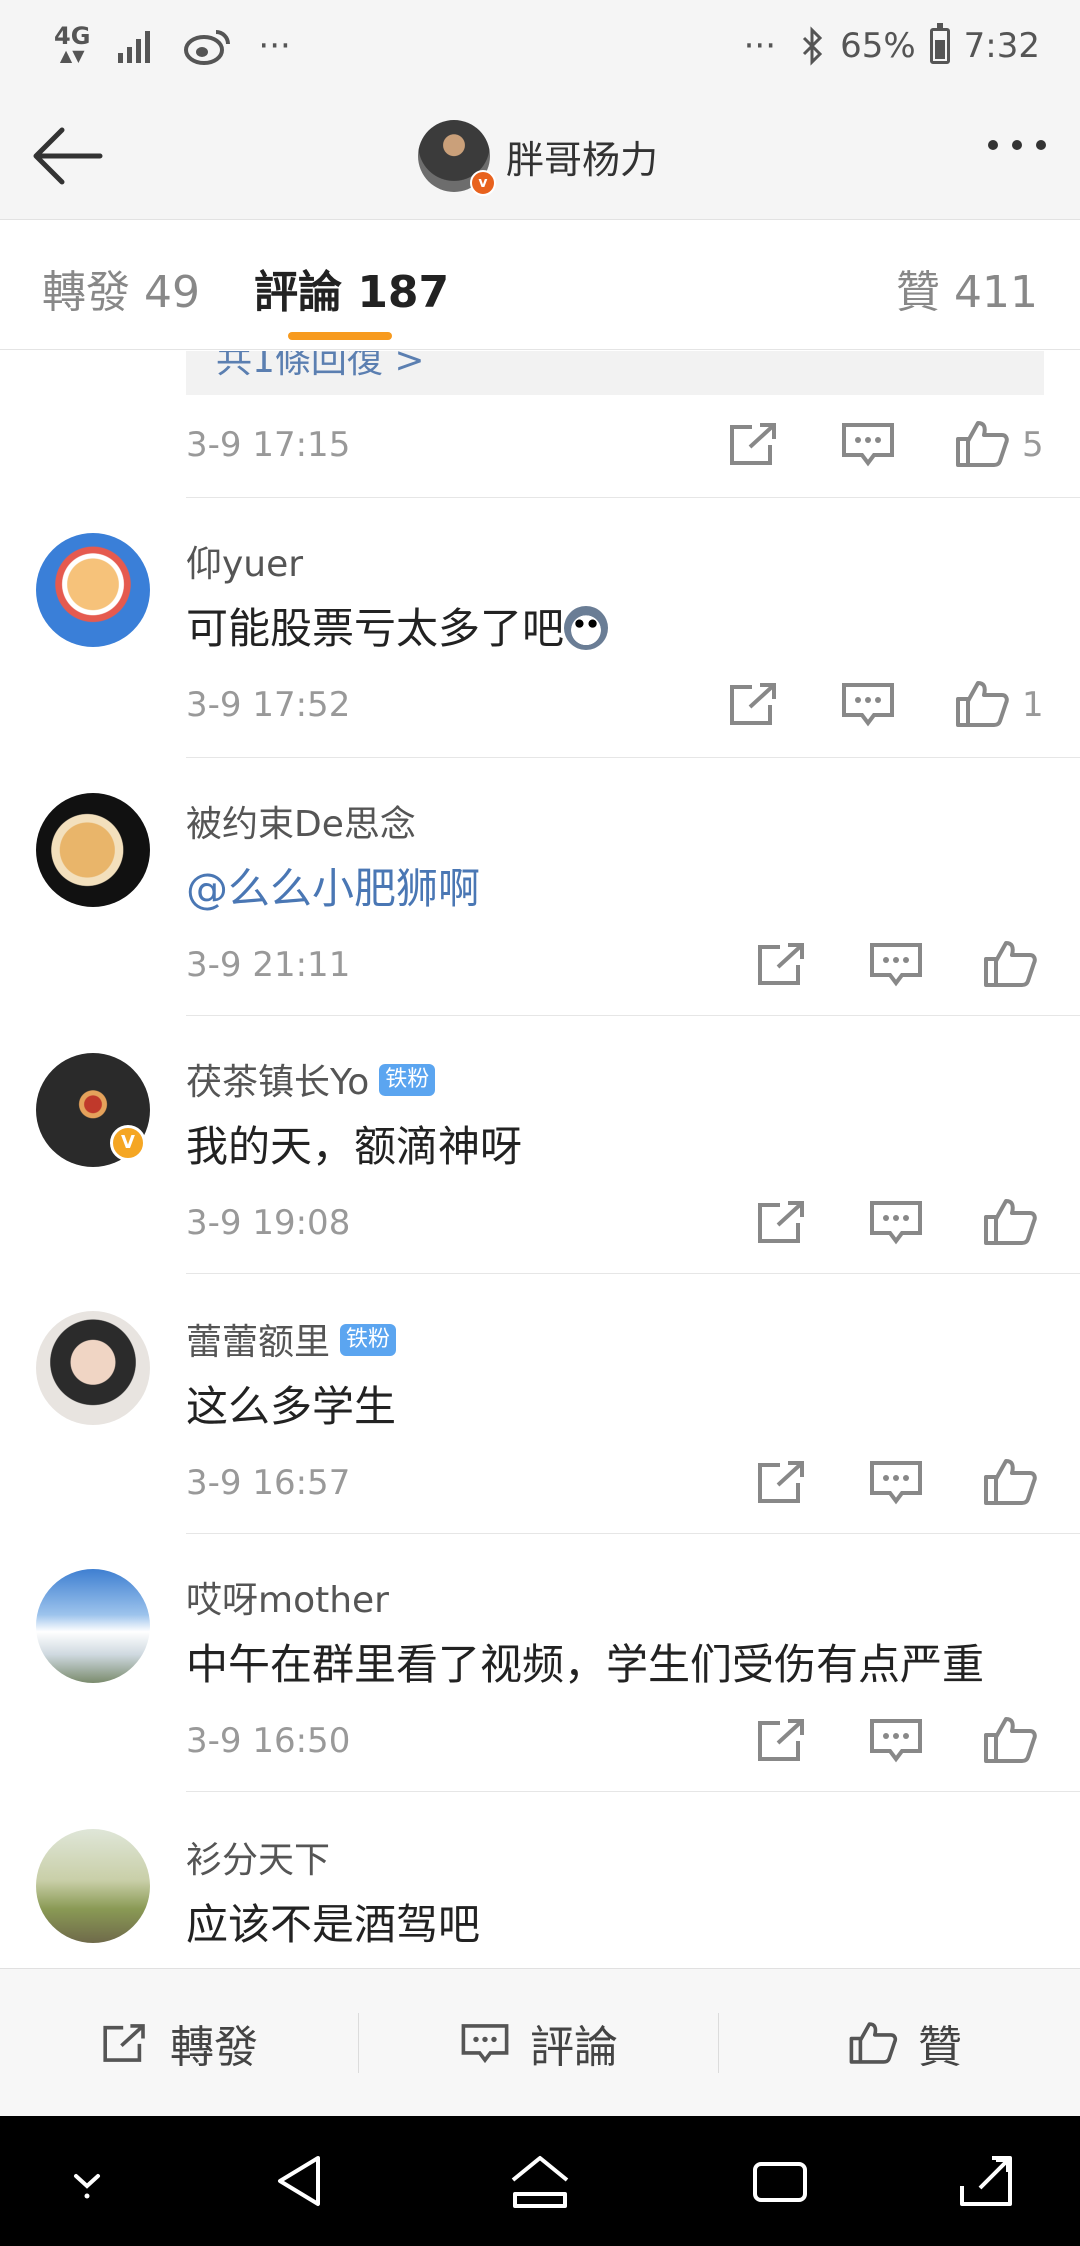 This screenshot has width=1080, height=2246. Describe the element at coordinates (87, 2181) in the screenshot. I see `hide-keyboard-icon` at that location.